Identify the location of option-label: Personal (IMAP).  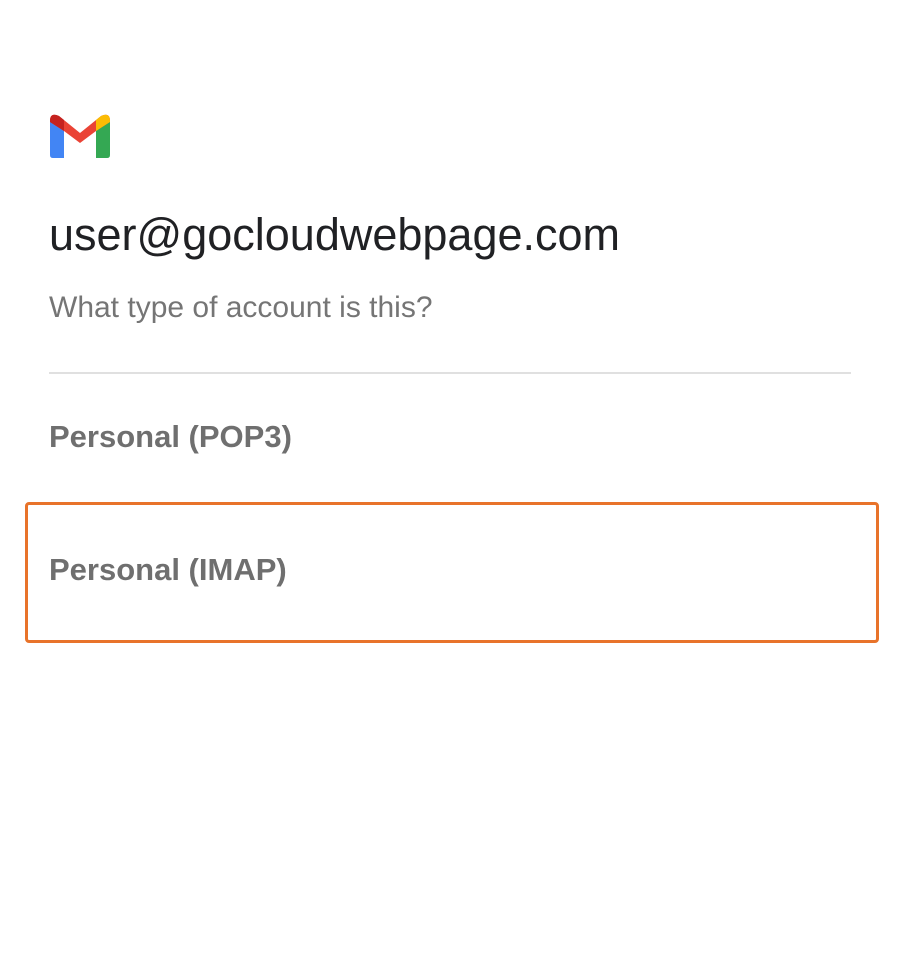
(168, 569).